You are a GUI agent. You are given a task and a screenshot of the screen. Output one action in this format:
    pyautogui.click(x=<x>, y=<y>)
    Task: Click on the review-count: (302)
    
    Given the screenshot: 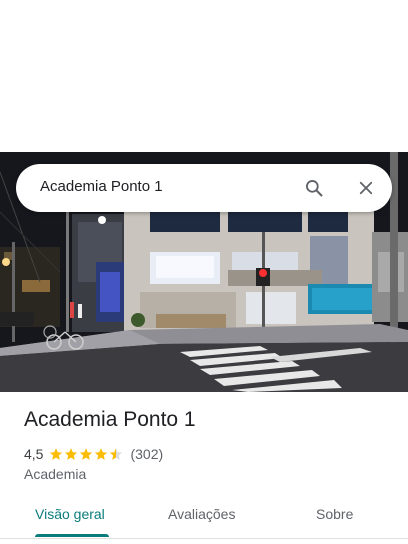 What is the action you would take?
    pyautogui.click(x=146, y=454)
    